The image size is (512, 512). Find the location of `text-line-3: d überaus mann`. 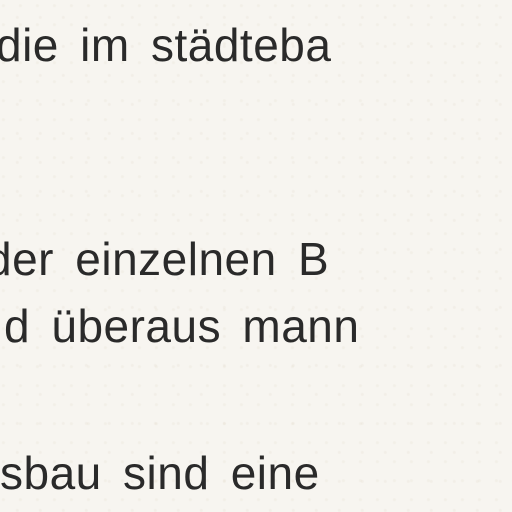

text-line-3: d überaus mann is located at coordinates (182, 326).